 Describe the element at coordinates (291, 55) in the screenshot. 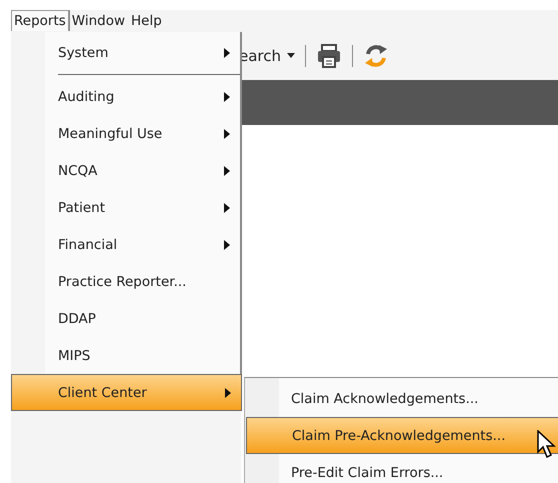

I see `caret-icon` at that location.